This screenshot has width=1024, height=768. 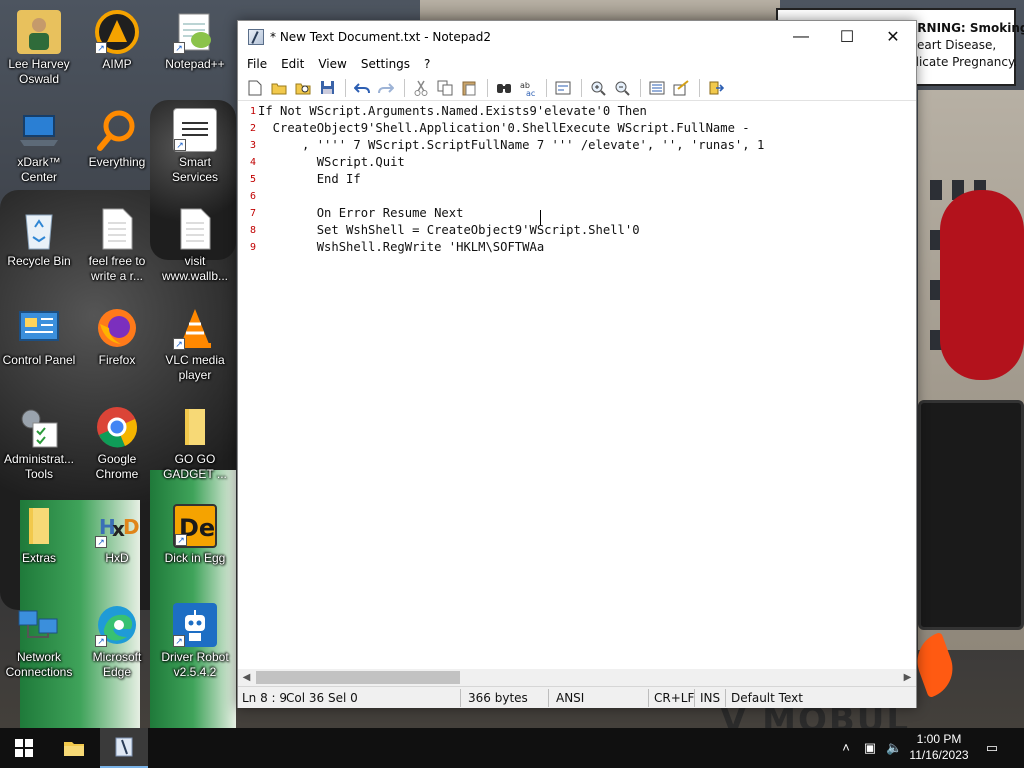 I want to click on volume-muted-icon: 🔈, so click(x=894, y=748).